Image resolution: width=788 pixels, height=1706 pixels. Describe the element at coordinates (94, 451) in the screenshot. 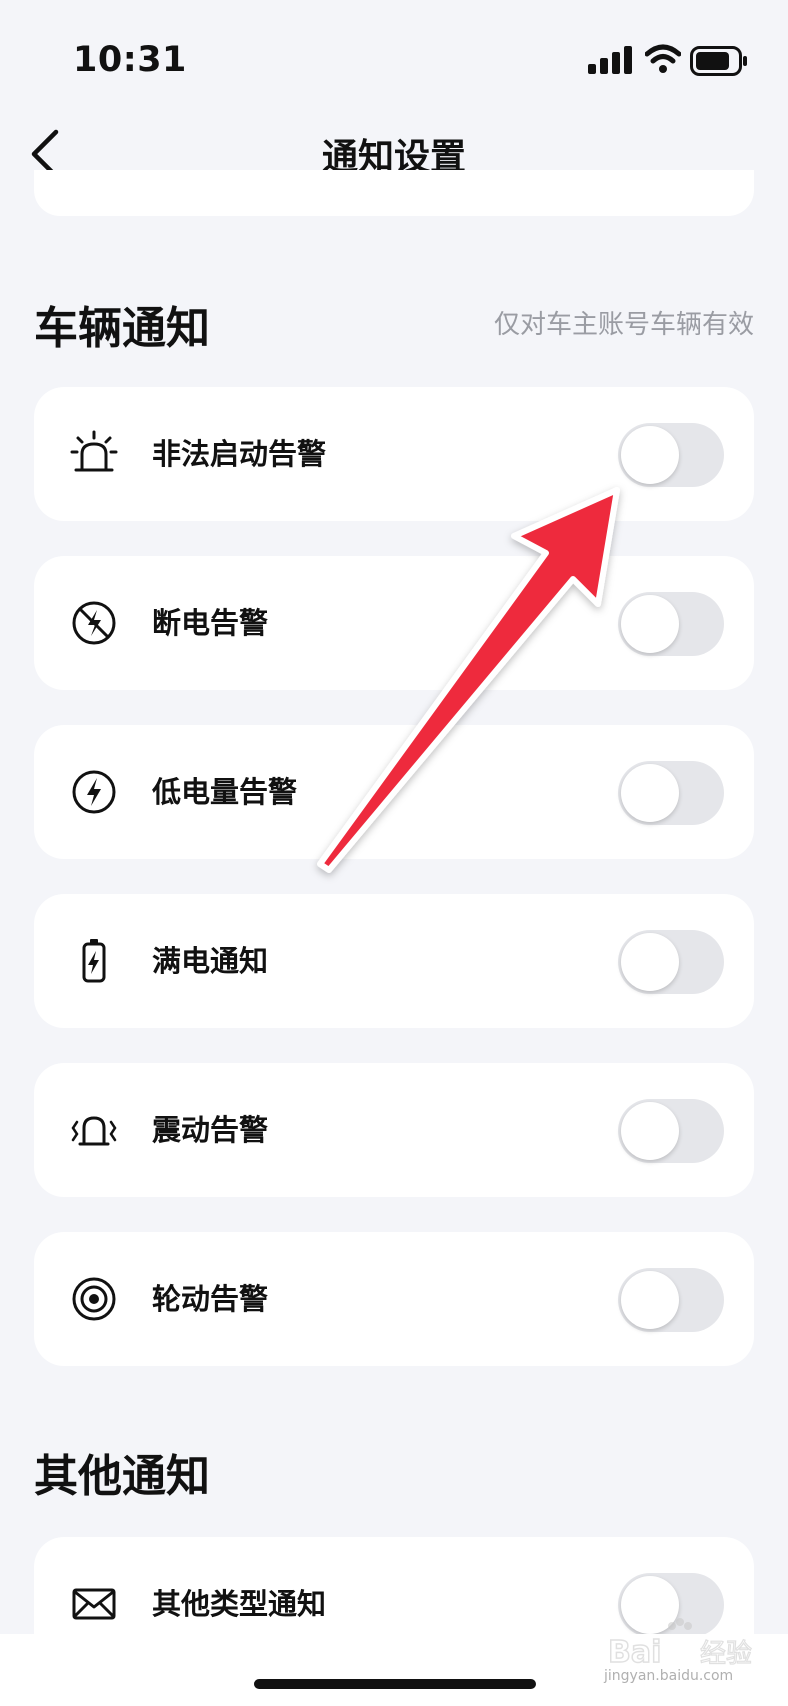

I see `alarm-light-icon` at that location.